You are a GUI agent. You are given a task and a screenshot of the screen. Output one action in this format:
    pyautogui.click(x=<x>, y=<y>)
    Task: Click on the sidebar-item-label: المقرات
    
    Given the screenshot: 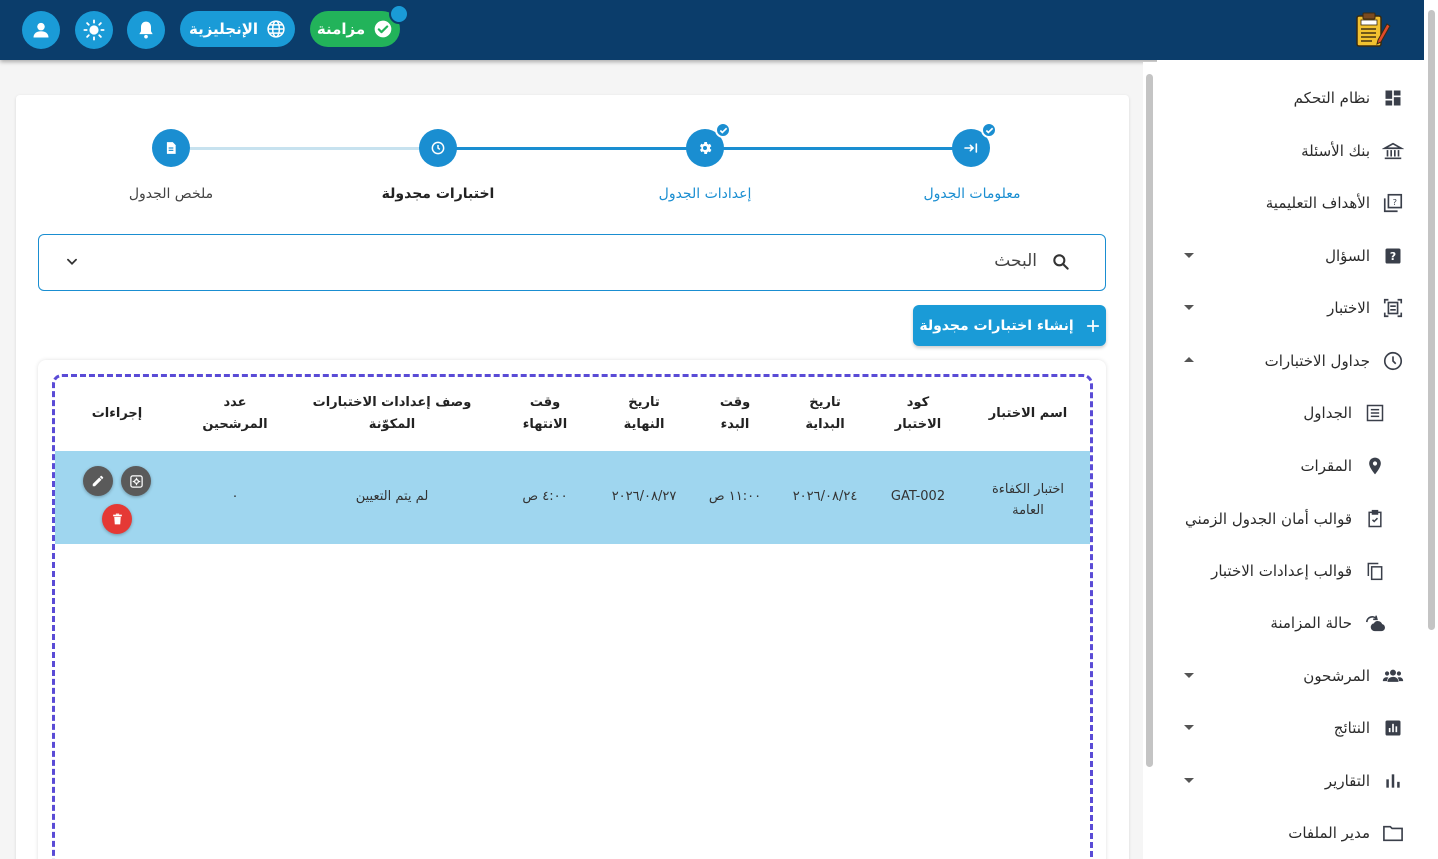 What is the action you would take?
    pyautogui.click(x=1326, y=466)
    